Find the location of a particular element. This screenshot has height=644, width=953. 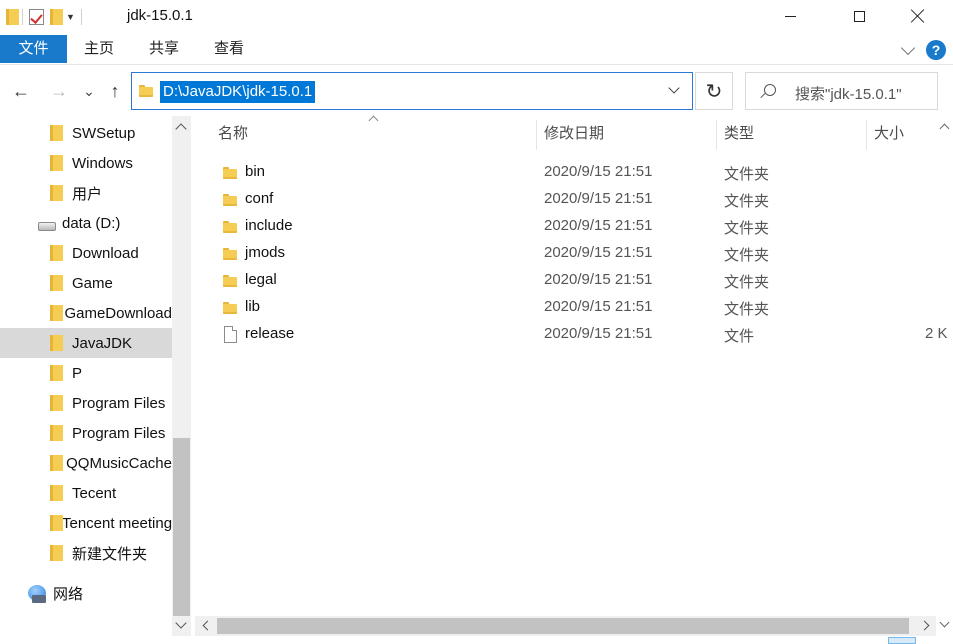

sidebar-item-p: P is located at coordinates (86, 373).